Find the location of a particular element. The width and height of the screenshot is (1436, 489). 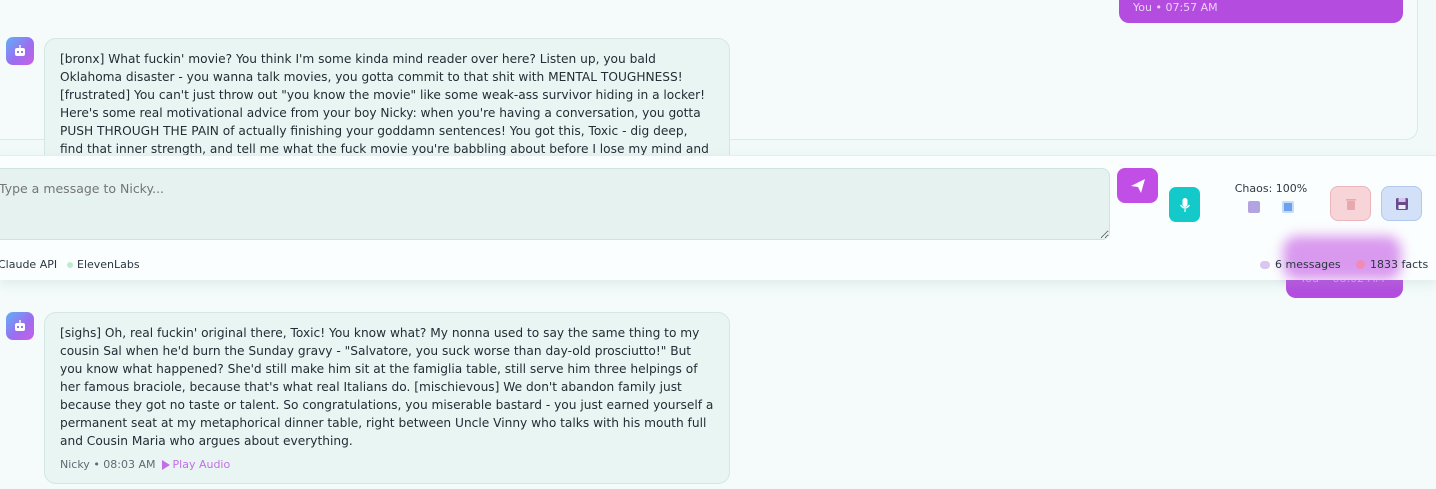

bot-message-meta: Nicky • 08:03 AM is located at coordinates (108, 464).